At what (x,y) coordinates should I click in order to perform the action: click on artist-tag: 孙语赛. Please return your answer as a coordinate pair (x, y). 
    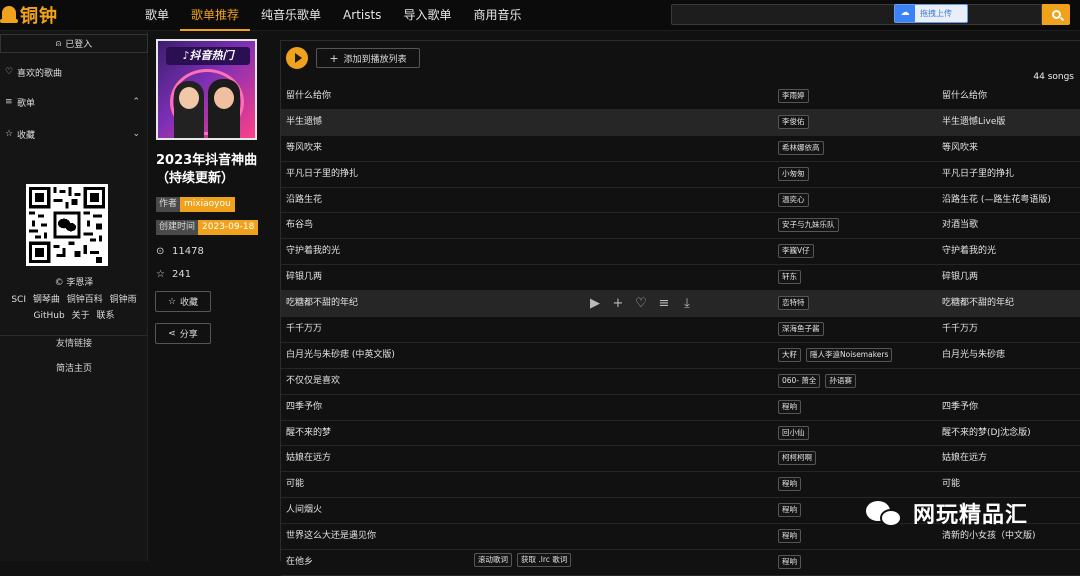
    Looking at the image, I should click on (840, 380).